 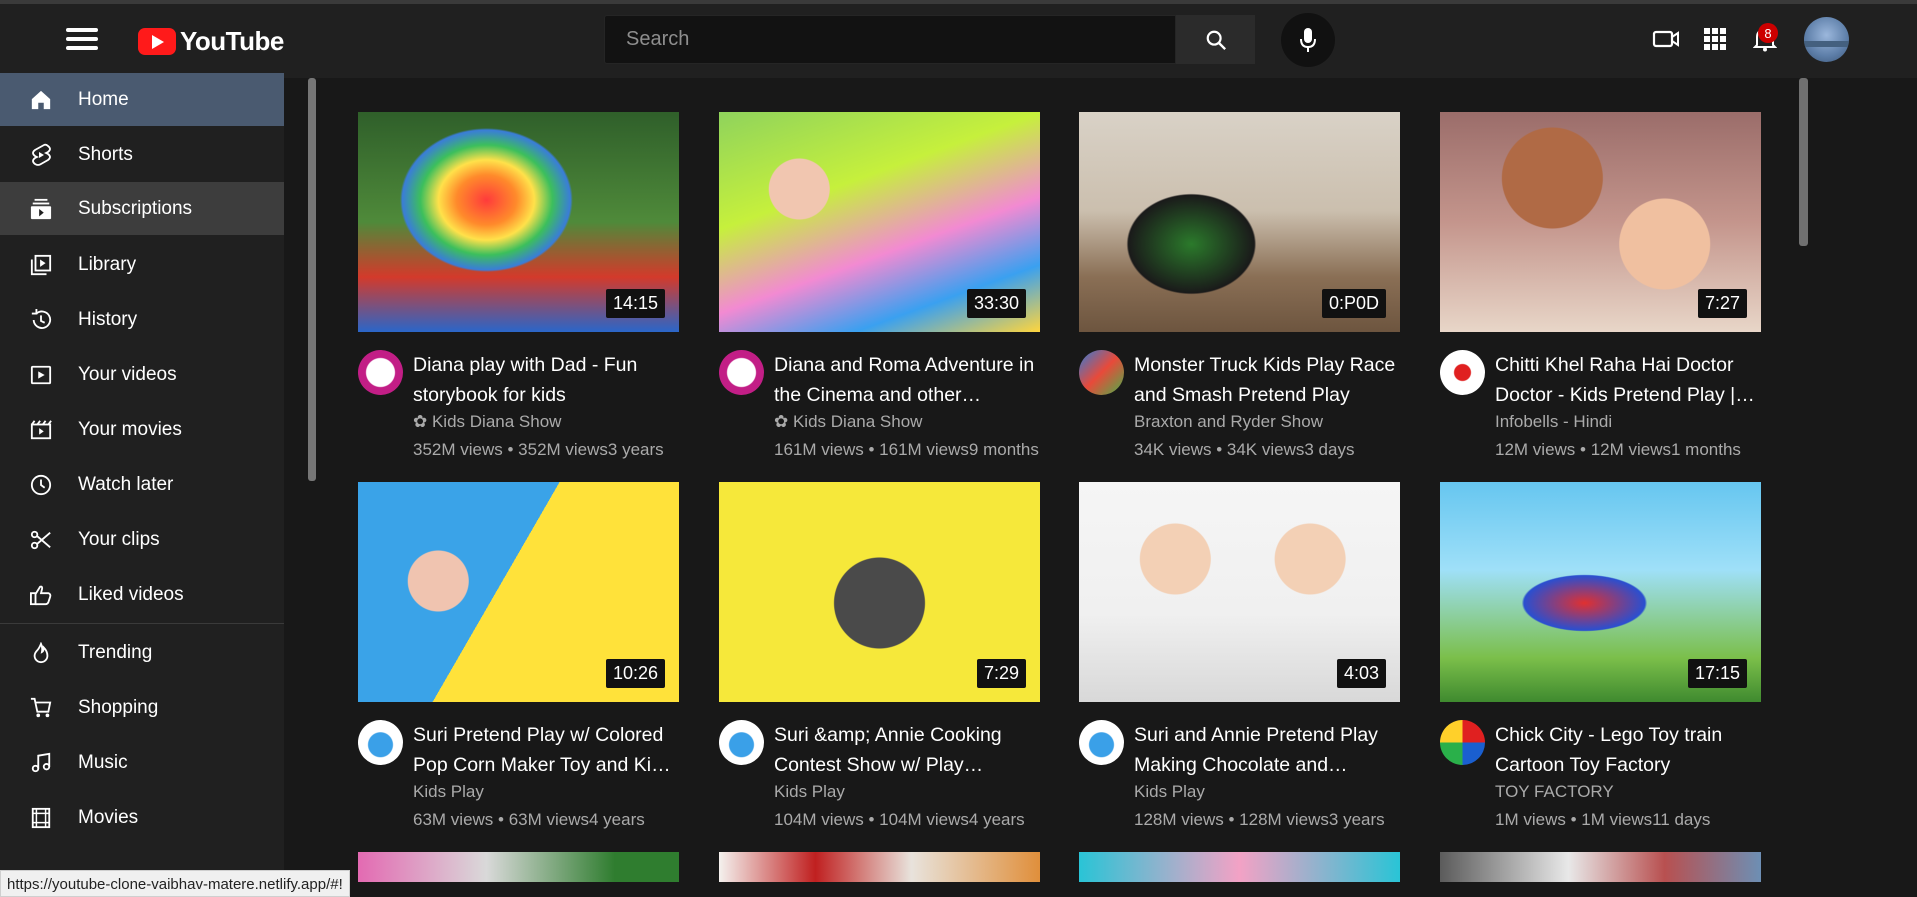 I want to click on video-duration: 33:30, so click(x=996, y=303).